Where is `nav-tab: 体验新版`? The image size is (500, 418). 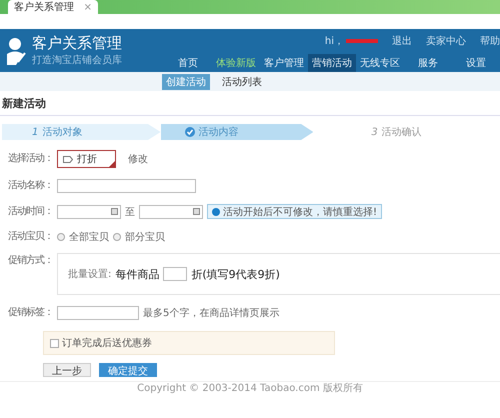
nav-tab: 体验新版 is located at coordinates (236, 63).